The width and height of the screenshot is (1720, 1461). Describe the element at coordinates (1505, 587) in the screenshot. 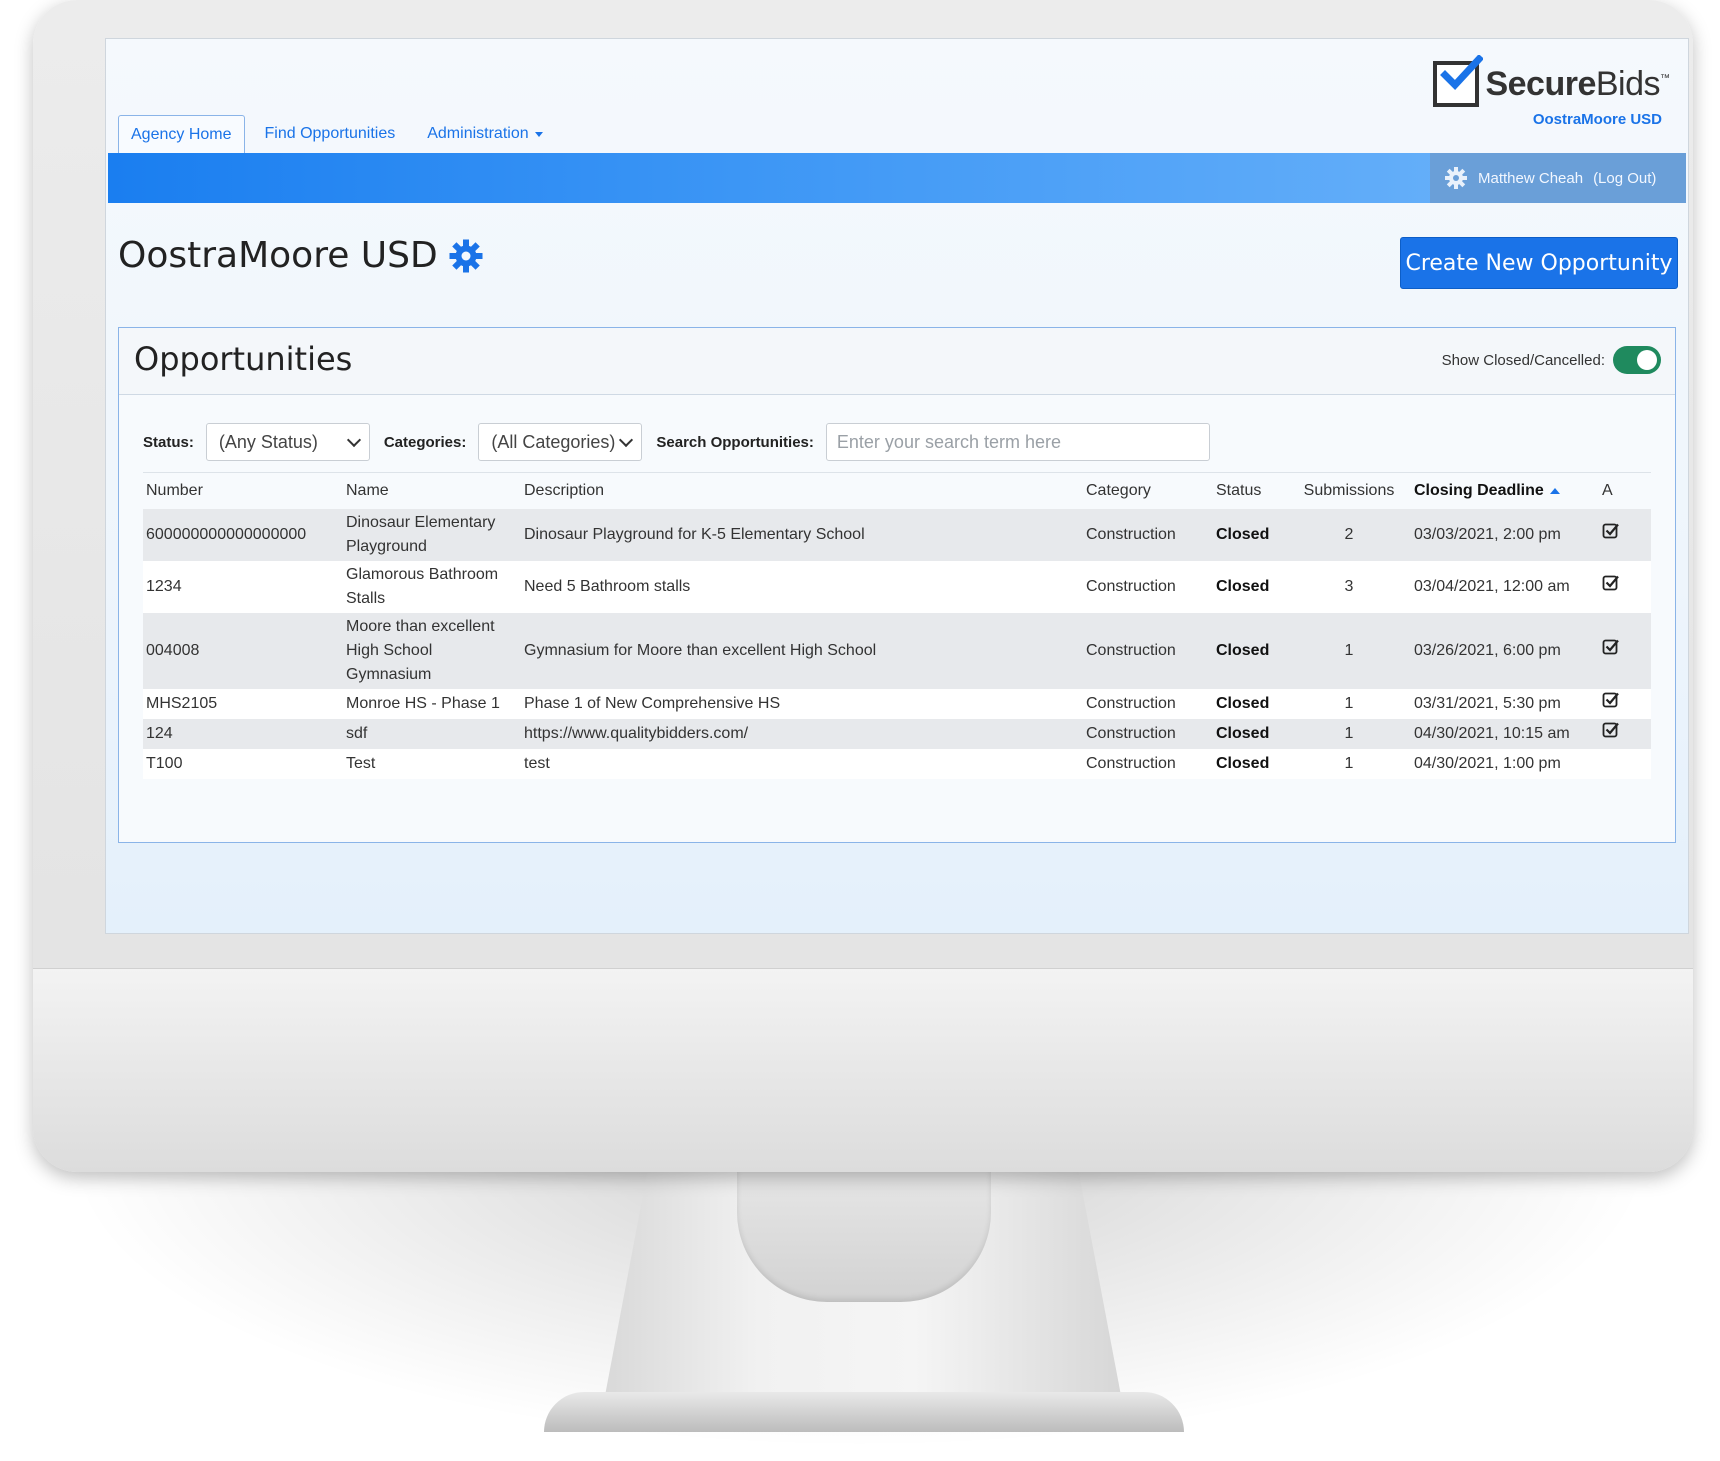

I see `cell-closing-deadline: 03/04/2021, 12:00 am` at that location.